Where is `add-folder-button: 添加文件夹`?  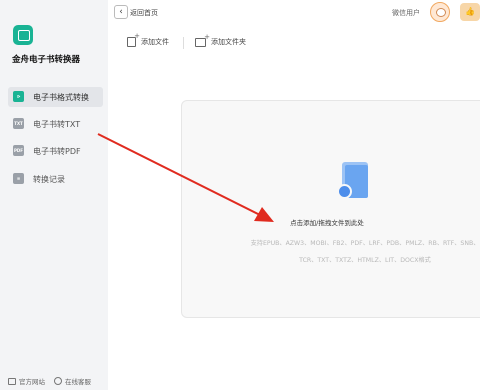
add-folder-button: 添加文件夹 is located at coordinates (220, 40).